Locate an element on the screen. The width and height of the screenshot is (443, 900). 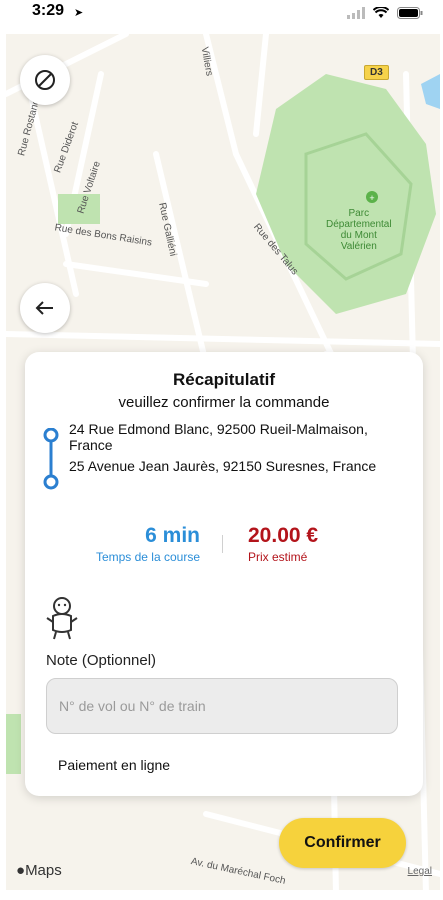
status-time: 3:29 is located at coordinates (48, 10).